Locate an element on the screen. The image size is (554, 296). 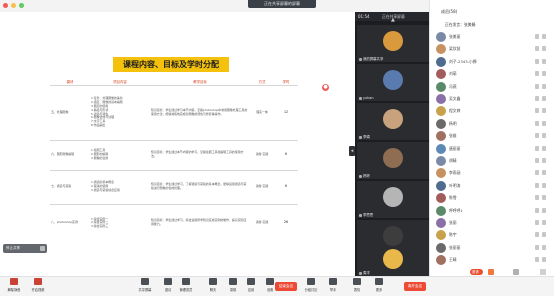
maximize-dot-icon is located at coordinates (21, 5).